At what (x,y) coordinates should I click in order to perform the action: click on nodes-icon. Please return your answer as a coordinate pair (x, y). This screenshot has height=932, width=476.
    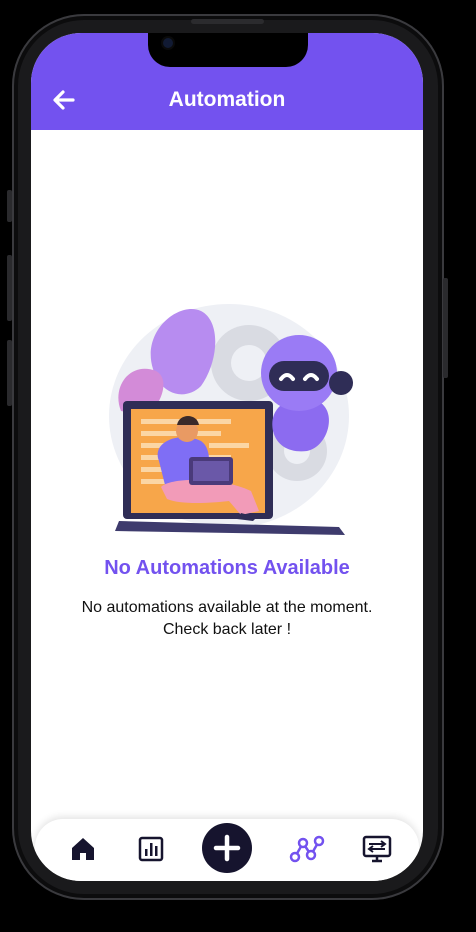
    Looking at the image, I should click on (307, 849).